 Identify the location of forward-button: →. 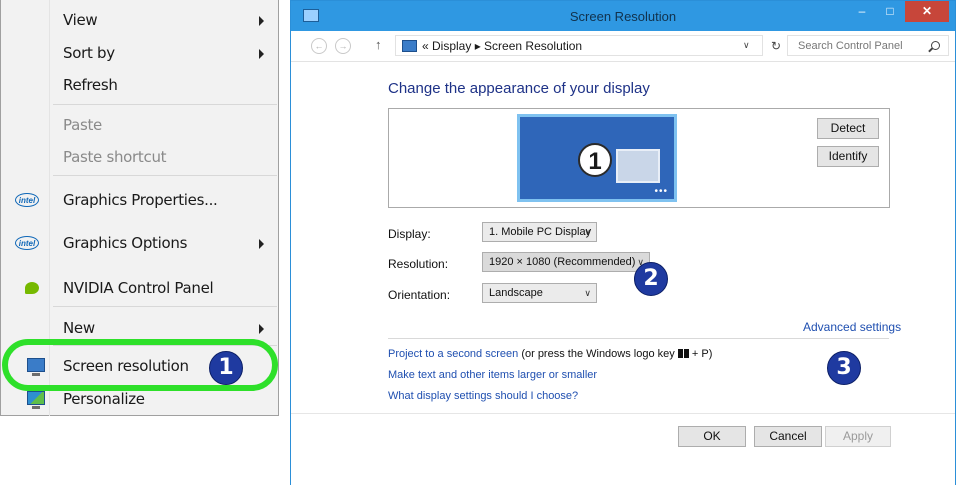
(343, 46).